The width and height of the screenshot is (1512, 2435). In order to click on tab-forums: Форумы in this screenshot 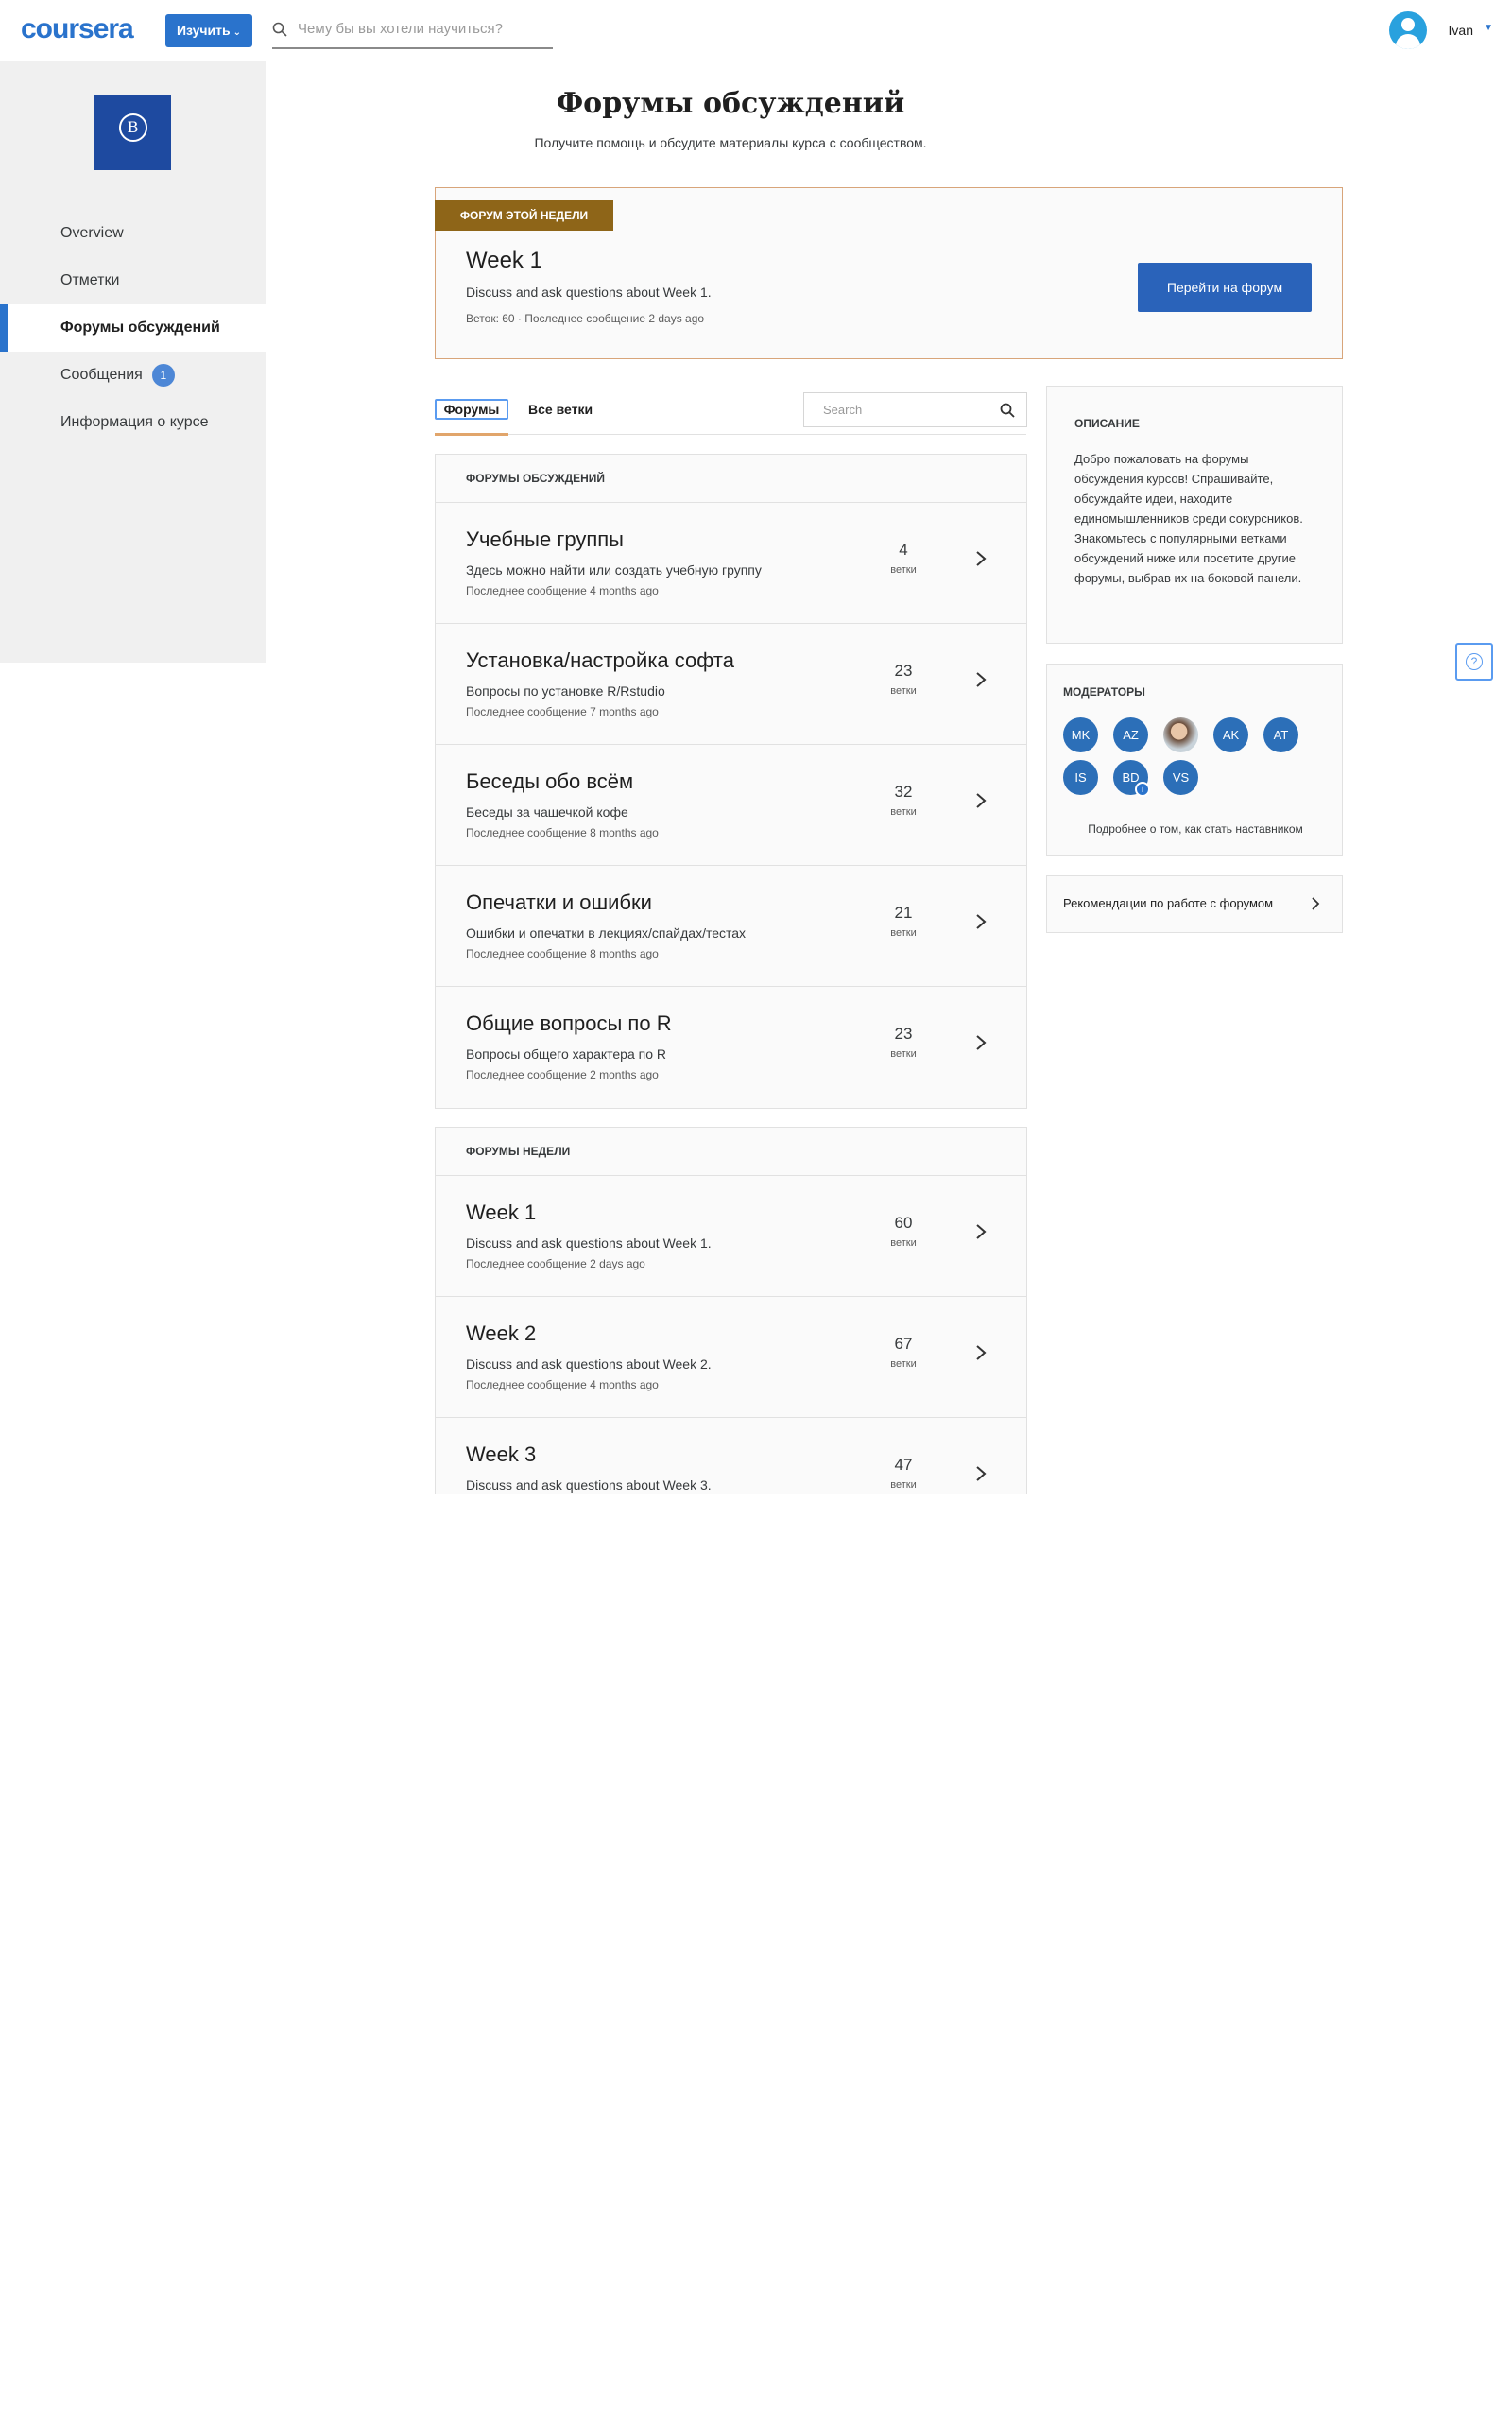, I will do `click(471, 414)`.